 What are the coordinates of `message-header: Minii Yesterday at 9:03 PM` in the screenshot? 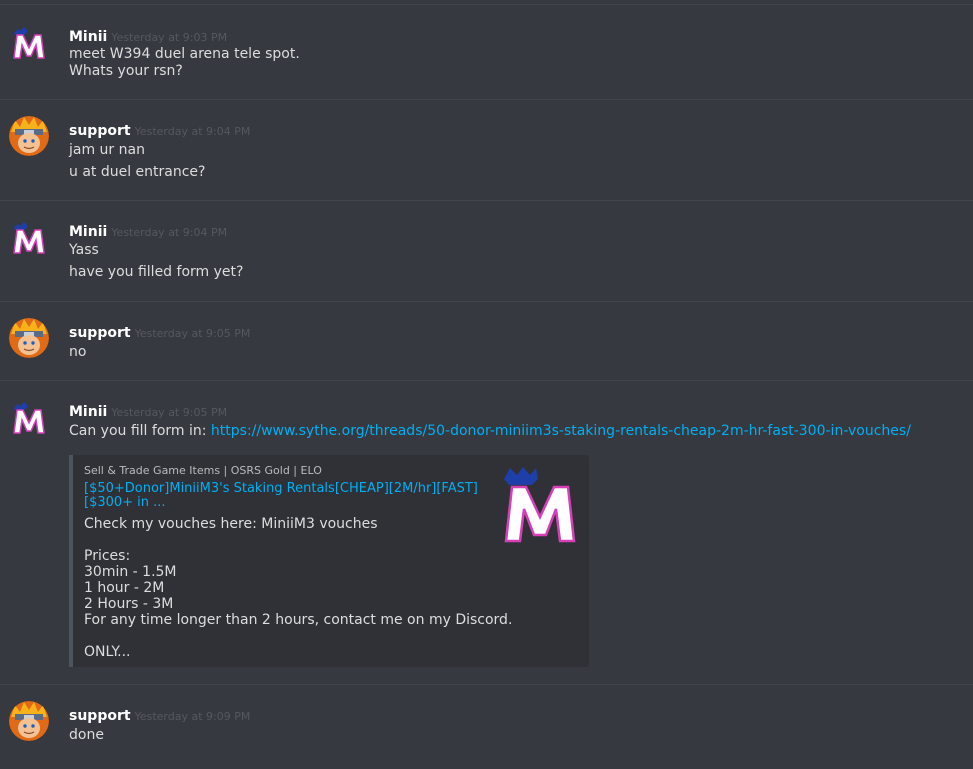 It's located at (148, 35).